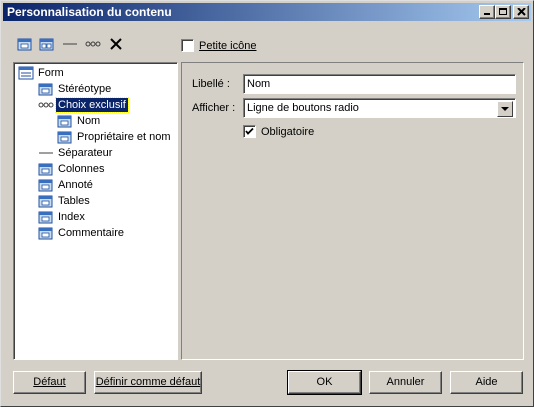 The image size is (534, 407). I want to click on afficher-select-value: Ligne de boutons radio, so click(303, 108).